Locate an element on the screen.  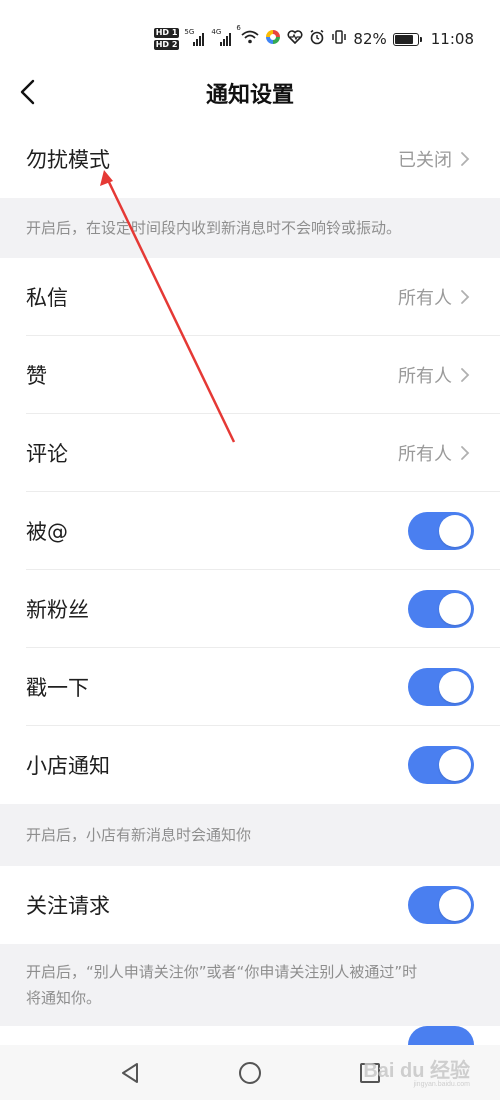
toggle-label: 新粉丝 is located at coordinates (57, 610).